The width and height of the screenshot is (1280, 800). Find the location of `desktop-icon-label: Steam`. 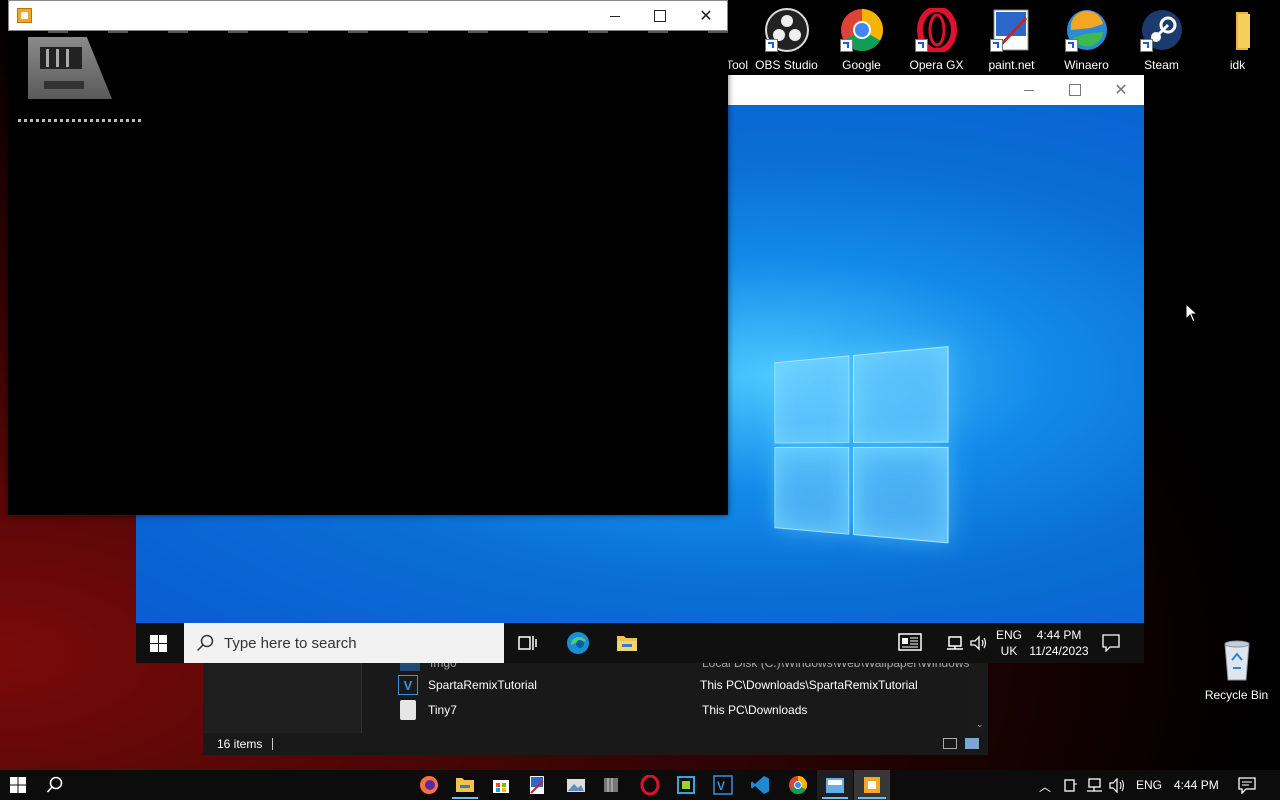

desktop-icon-label: Steam is located at coordinates (1161, 65).